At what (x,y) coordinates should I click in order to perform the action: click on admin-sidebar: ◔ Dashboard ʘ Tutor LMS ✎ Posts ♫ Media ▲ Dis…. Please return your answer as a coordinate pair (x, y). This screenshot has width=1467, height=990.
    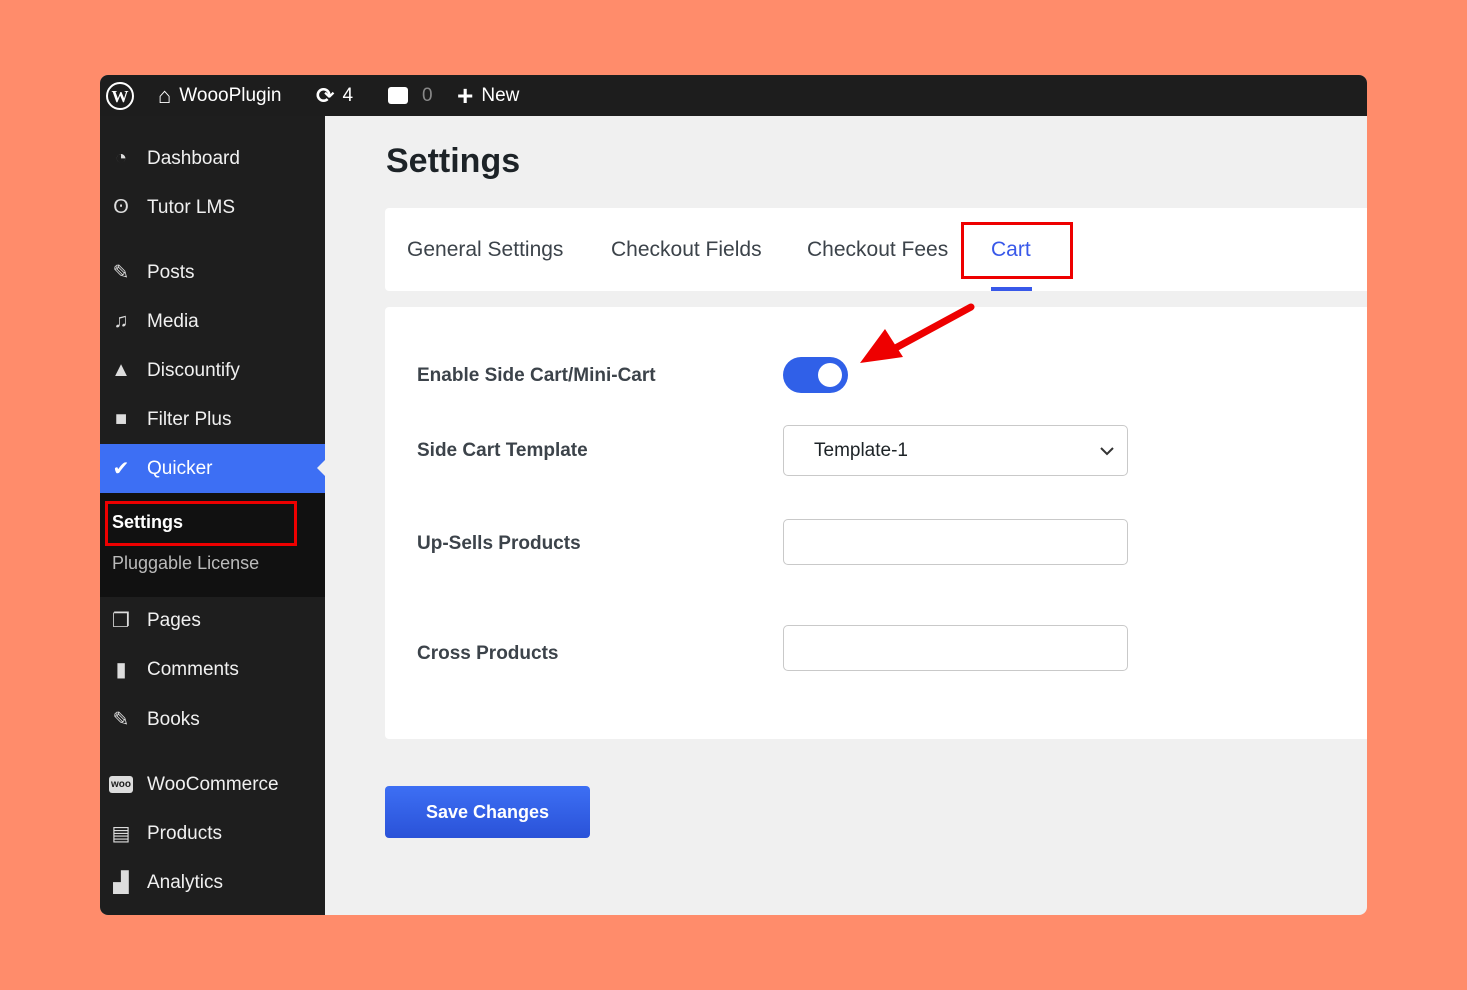
    Looking at the image, I should click on (212, 515).